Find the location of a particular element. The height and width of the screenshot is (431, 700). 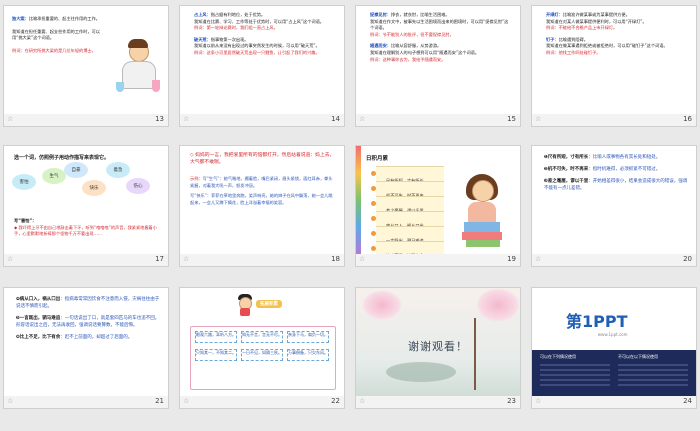

term-def: ：指事物第一次出现。 is located at coordinates (227, 39).